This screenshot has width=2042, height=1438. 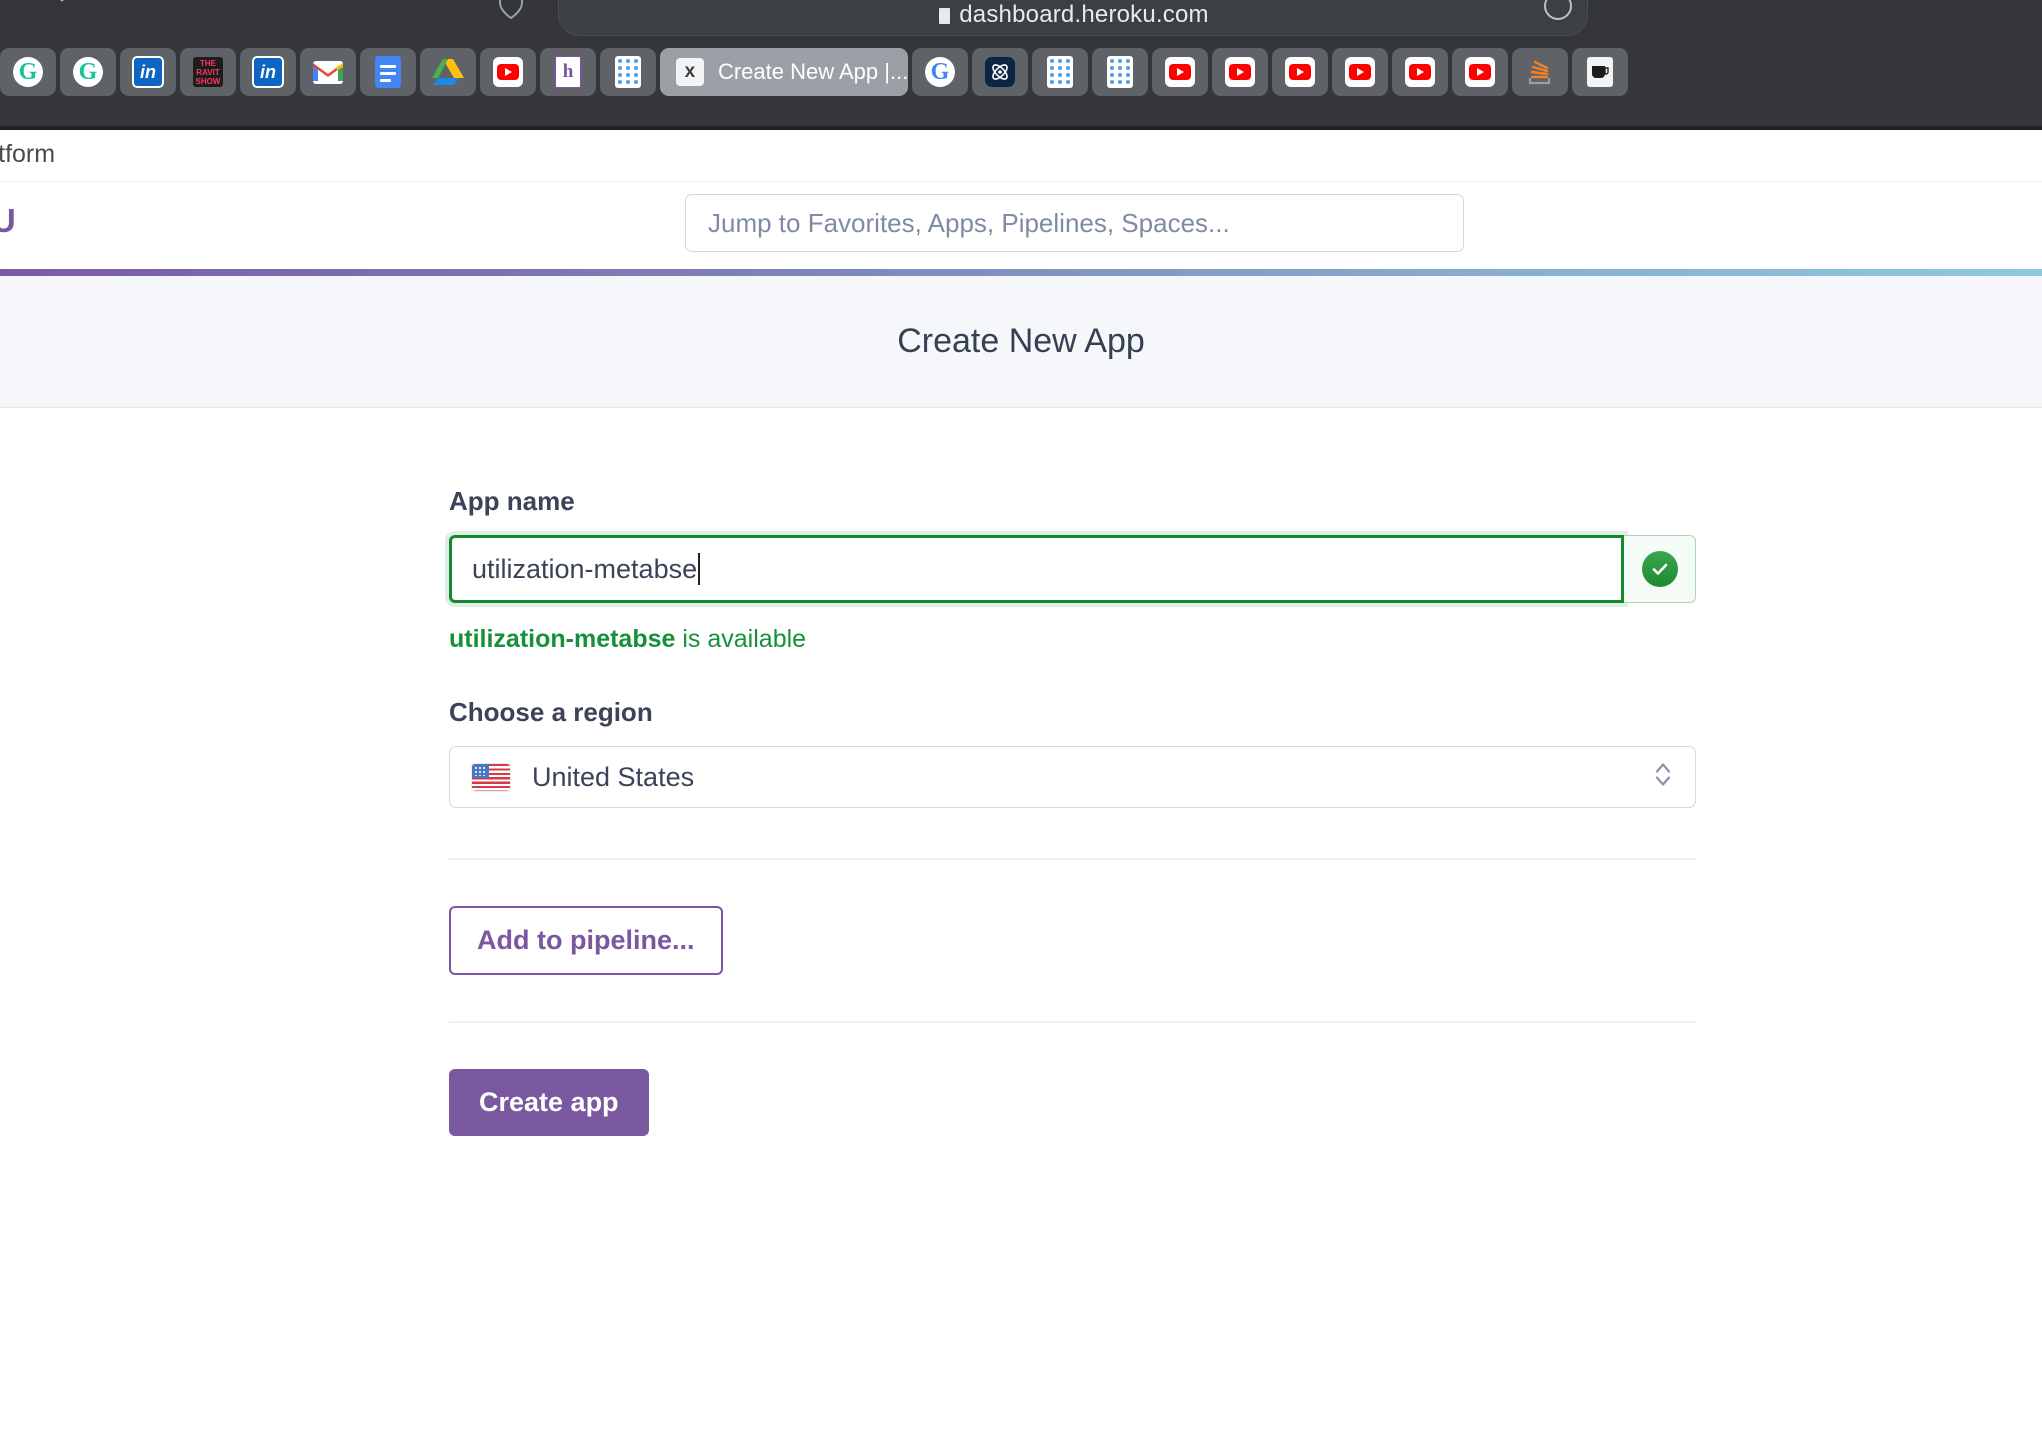 What do you see at coordinates (27, 154) in the screenshot?
I see `platform-label: Platform` at bounding box center [27, 154].